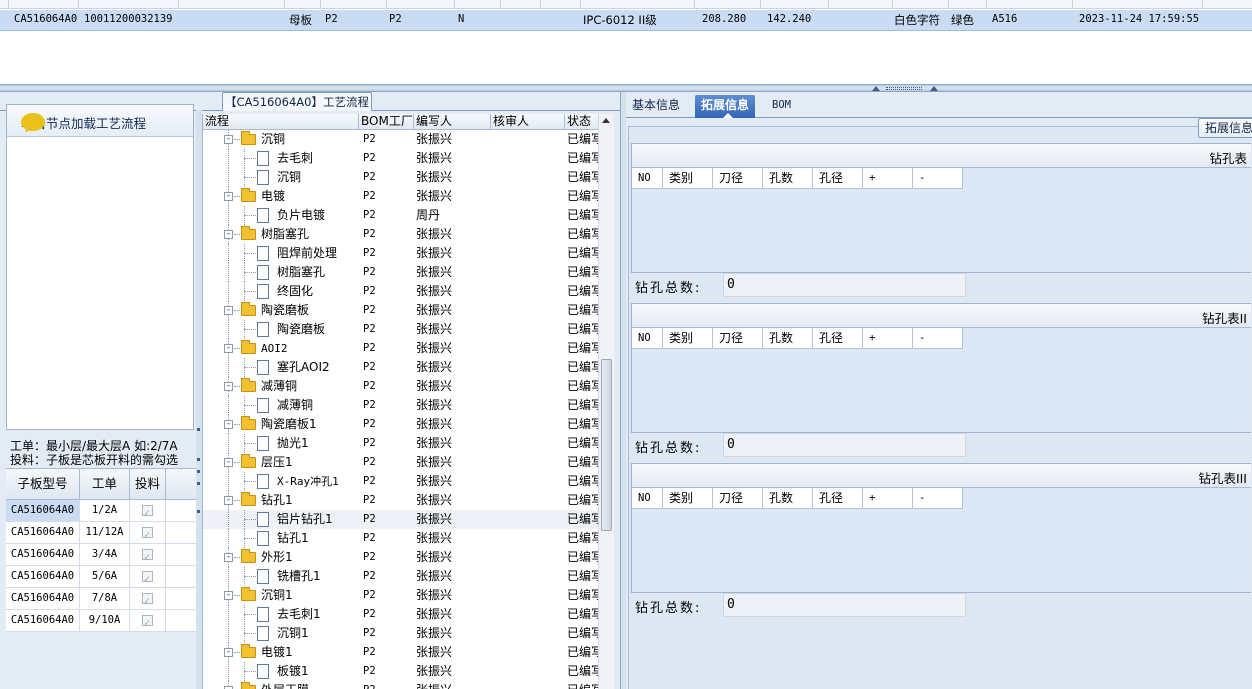 The height and width of the screenshot is (689, 1252). What do you see at coordinates (408, 557) in the screenshot?
I see `tree-process-node: - 外形1 P2 张振兴 已编写` at bounding box center [408, 557].